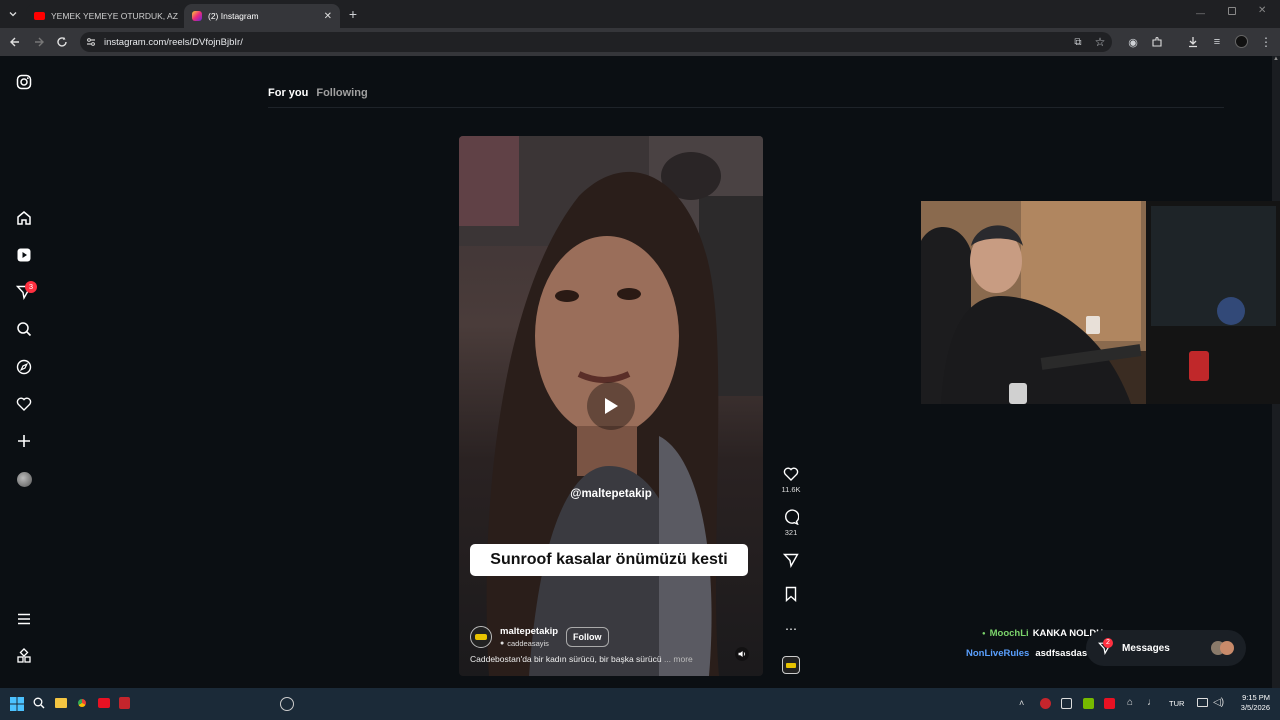 Image resolution: width=1280 pixels, height=720 pixels. I want to click on more-options-icon: ⋯, so click(791, 629).